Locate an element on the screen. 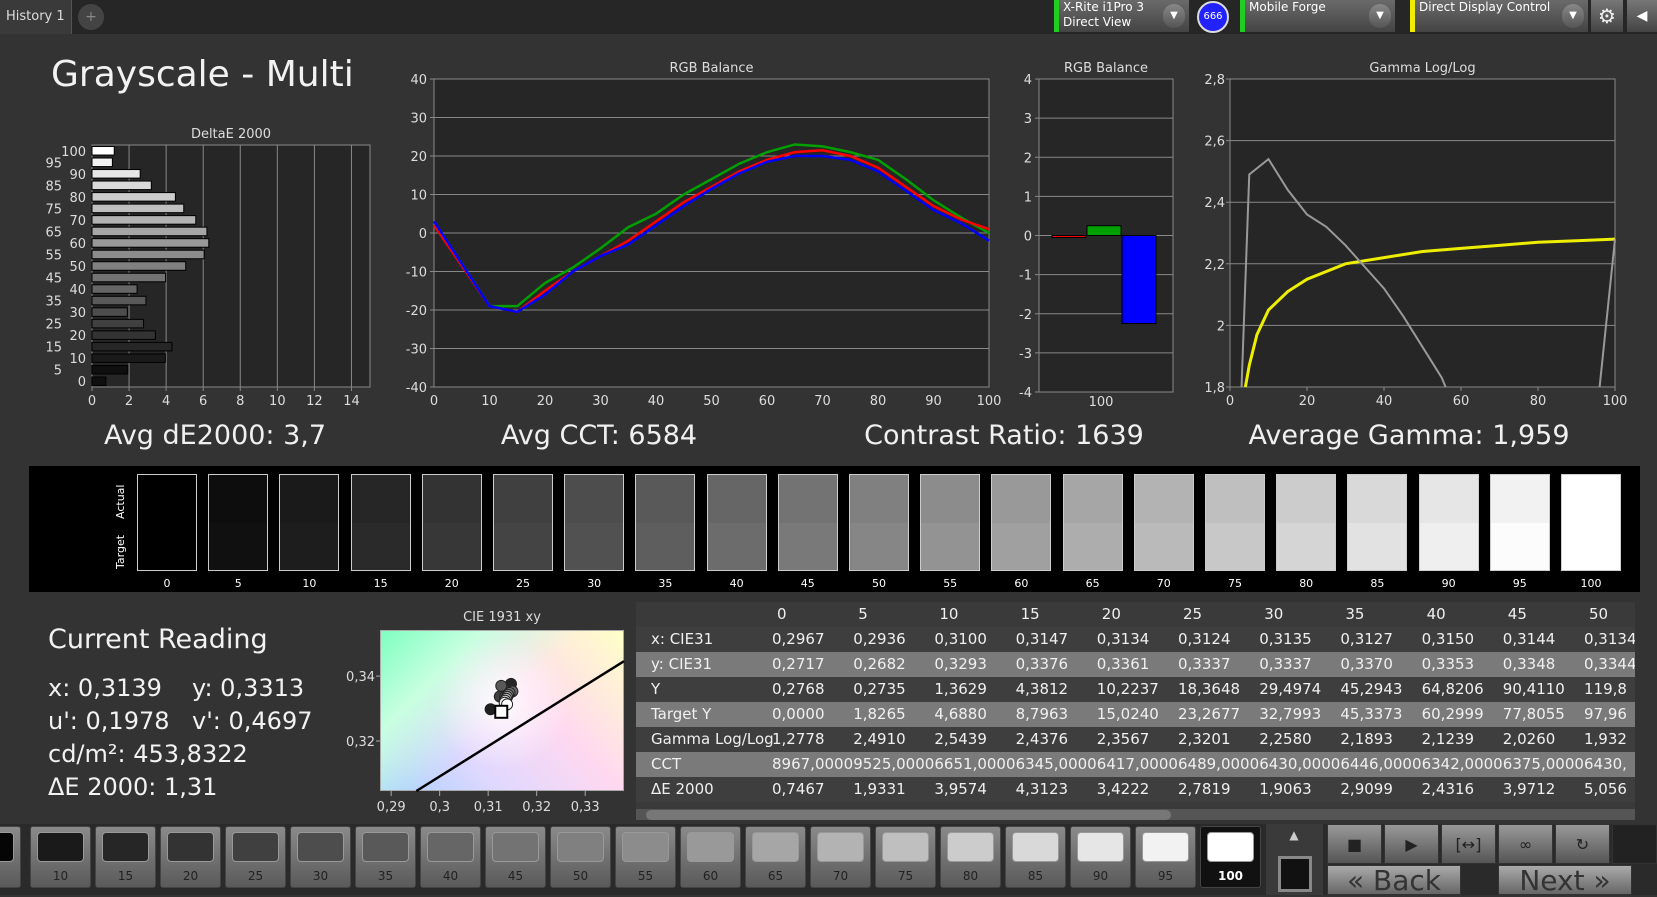 Image resolution: width=1657 pixels, height=897 pixels. patch-button-15: 15 is located at coordinates (125, 857).